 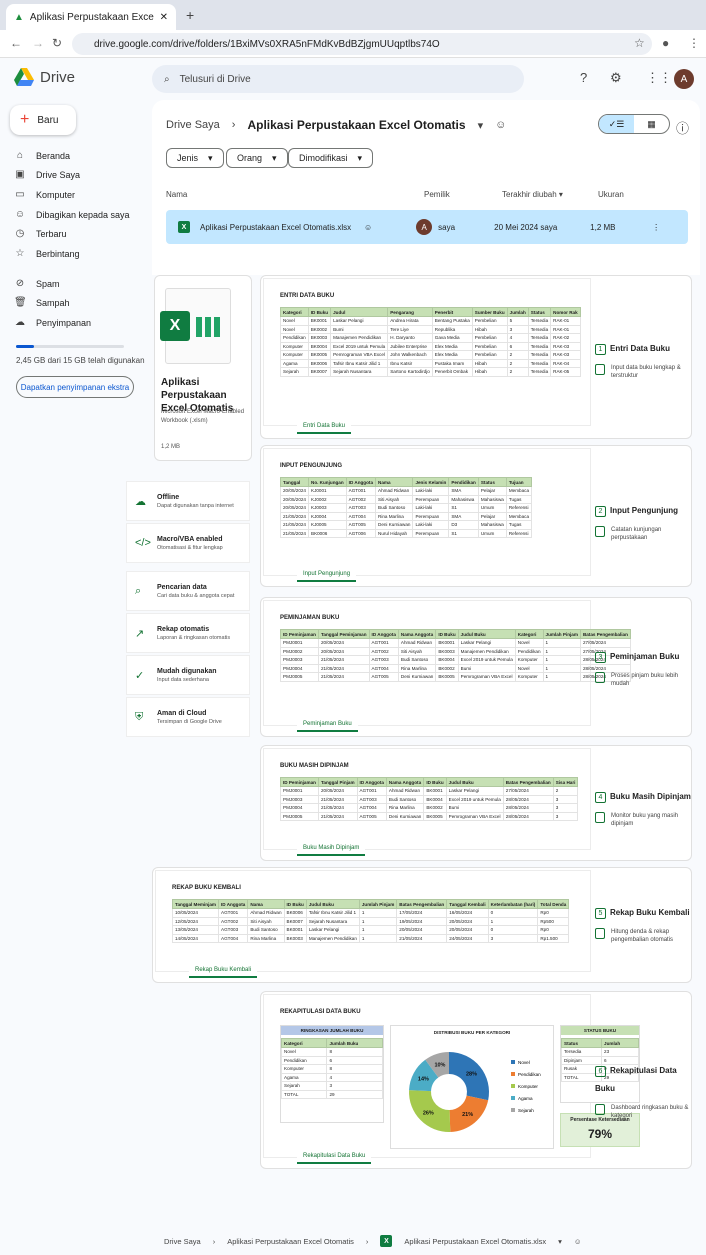 I want to click on table-cell: BK0001, so click(x=319, y=321).